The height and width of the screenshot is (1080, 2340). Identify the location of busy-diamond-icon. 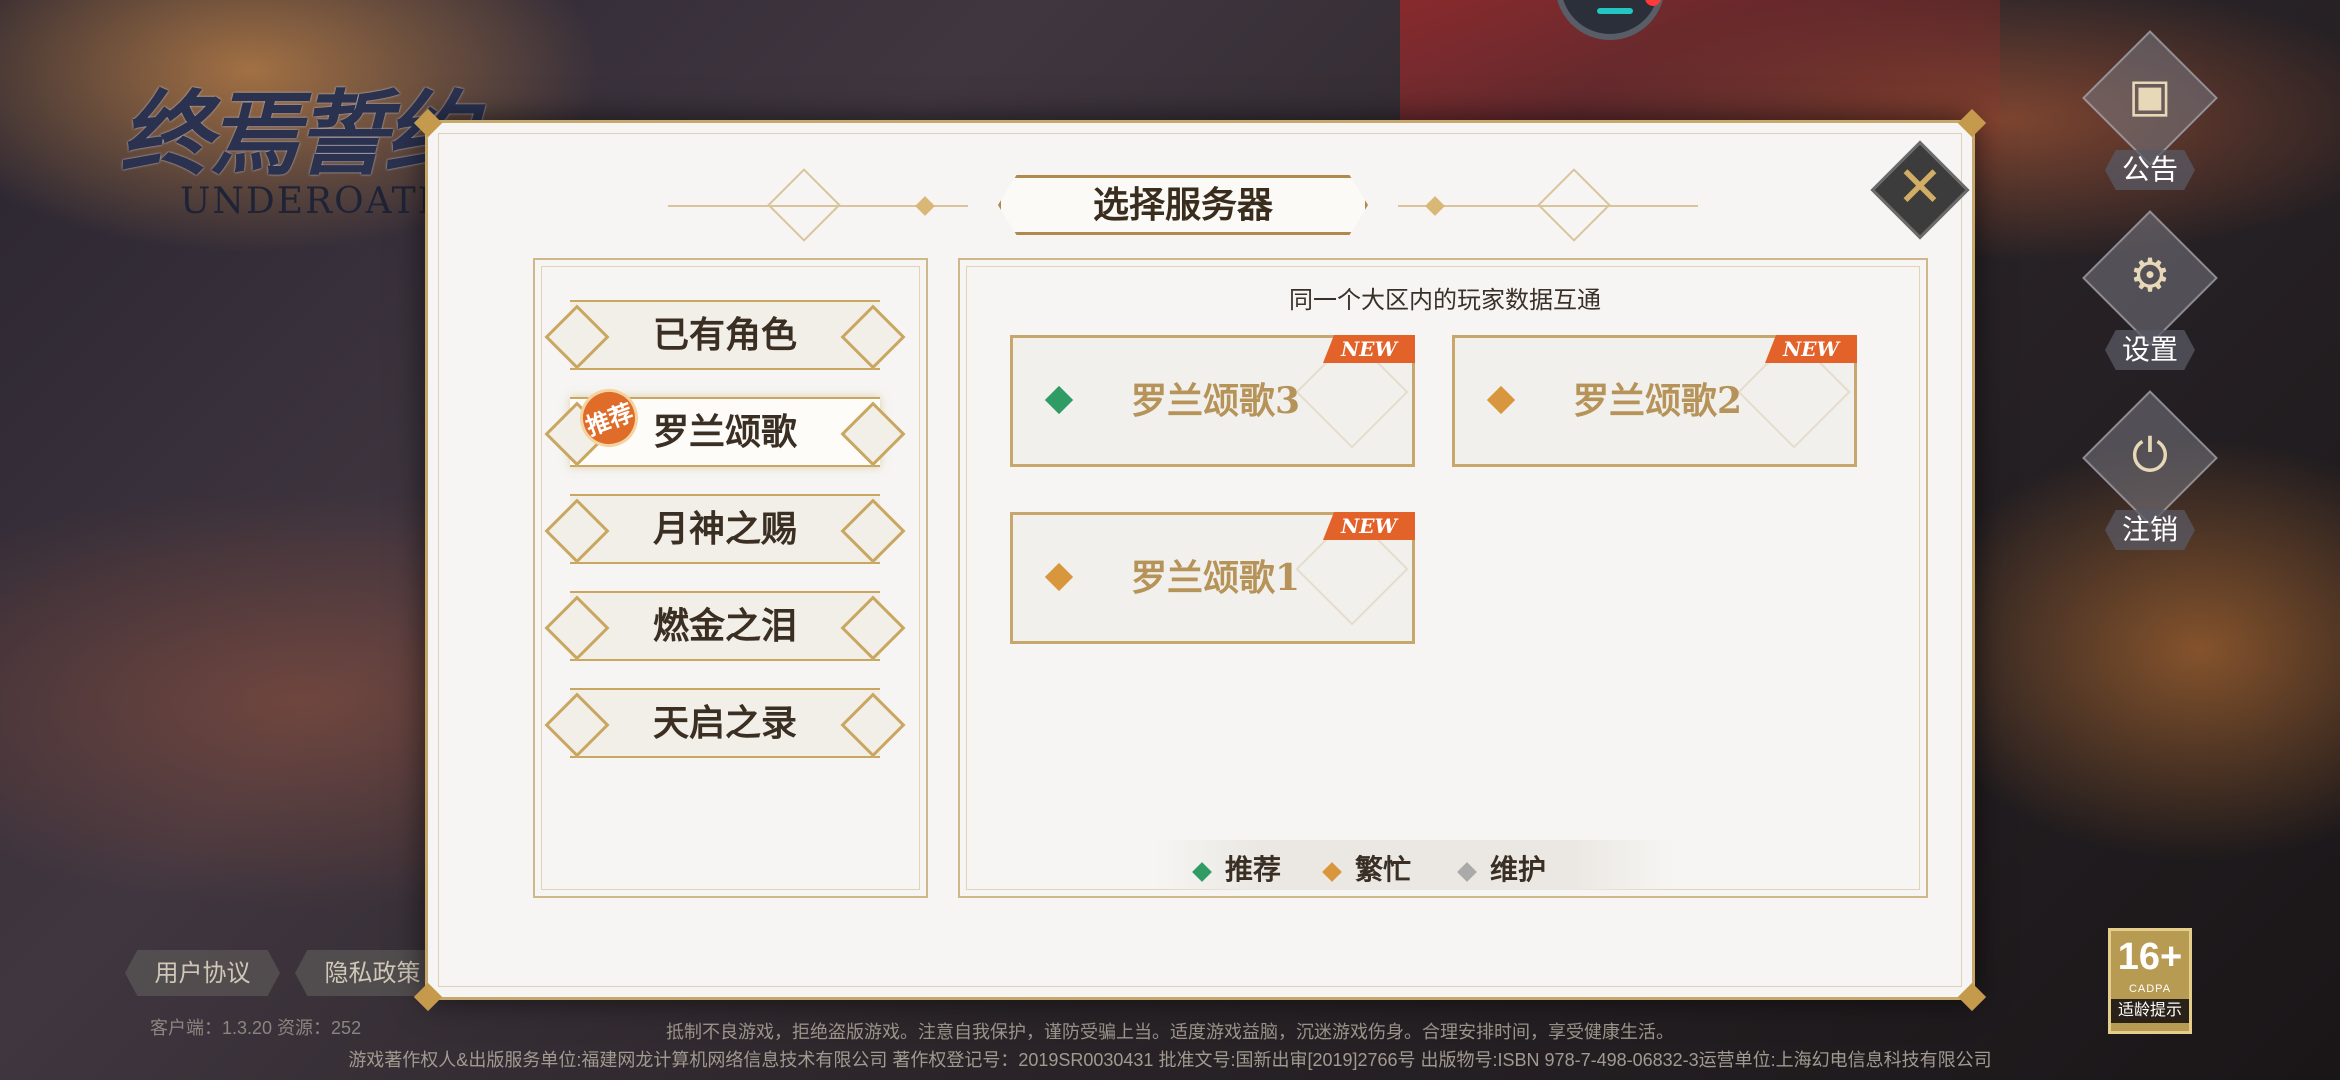
(1332, 871).